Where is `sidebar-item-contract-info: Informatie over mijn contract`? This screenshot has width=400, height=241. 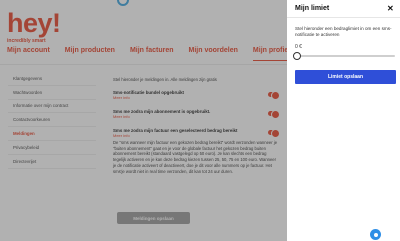
sidebar-item-contract-info: Informatie over mijn contract is located at coordinates (52, 107).